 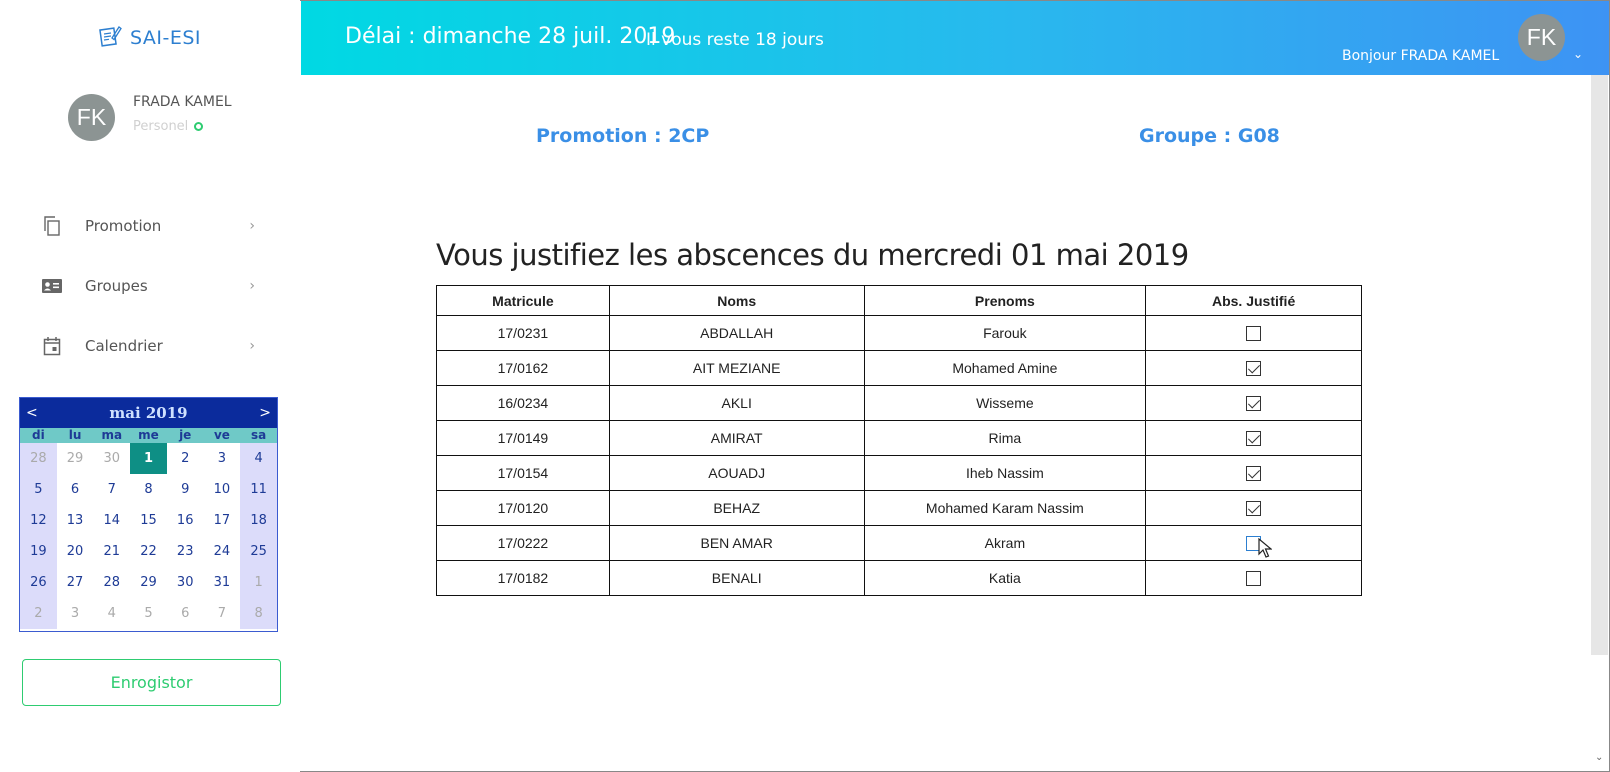 I want to click on calendar-day: 22, so click(x=148, y=551).